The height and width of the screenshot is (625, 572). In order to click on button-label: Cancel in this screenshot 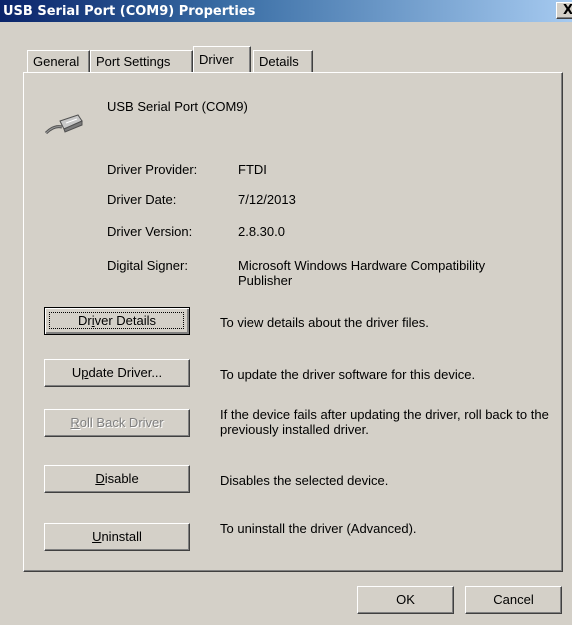, I will do `click(513, 599)`.